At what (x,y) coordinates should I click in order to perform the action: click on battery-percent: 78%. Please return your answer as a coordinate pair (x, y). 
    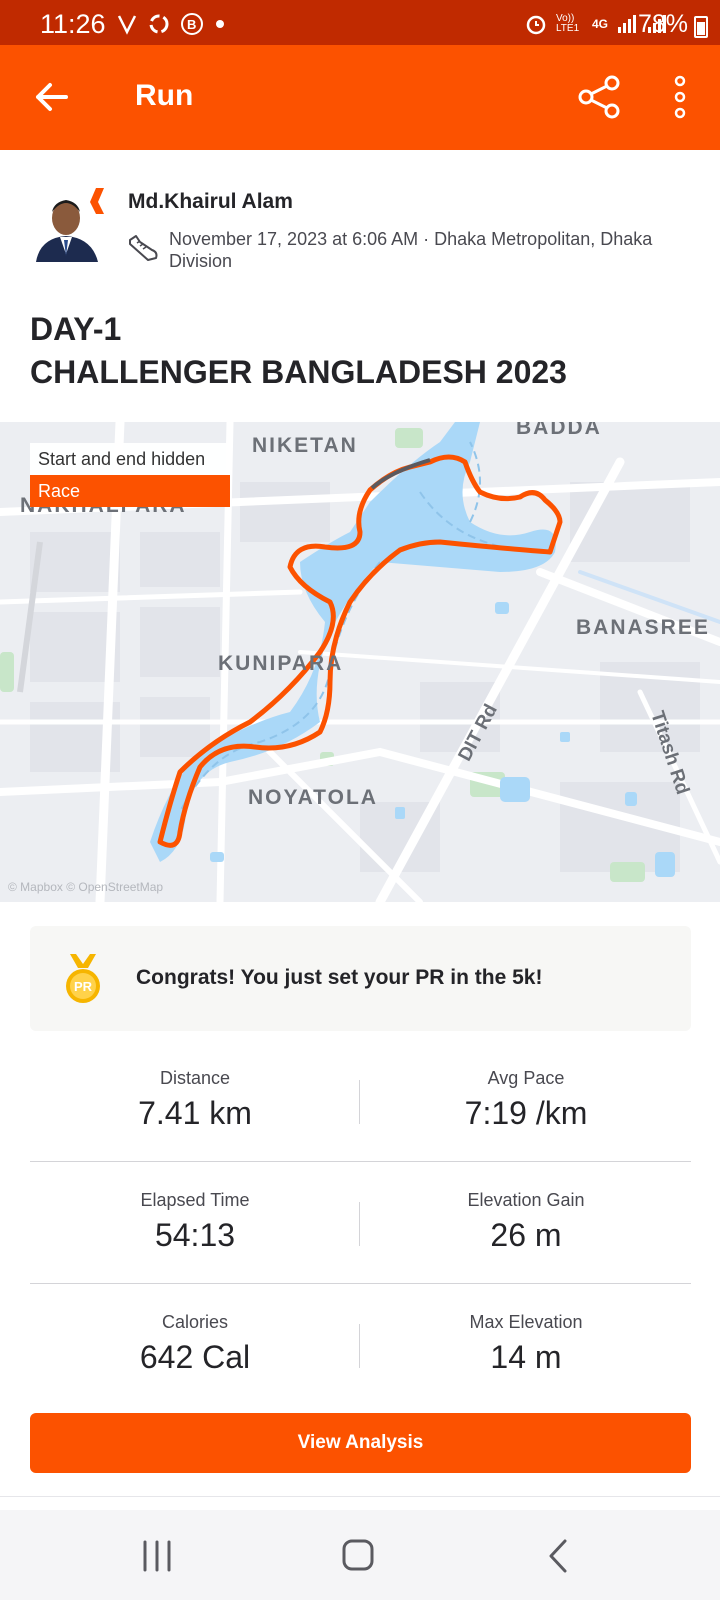
    Looking at the image, I should click on (662, 24).